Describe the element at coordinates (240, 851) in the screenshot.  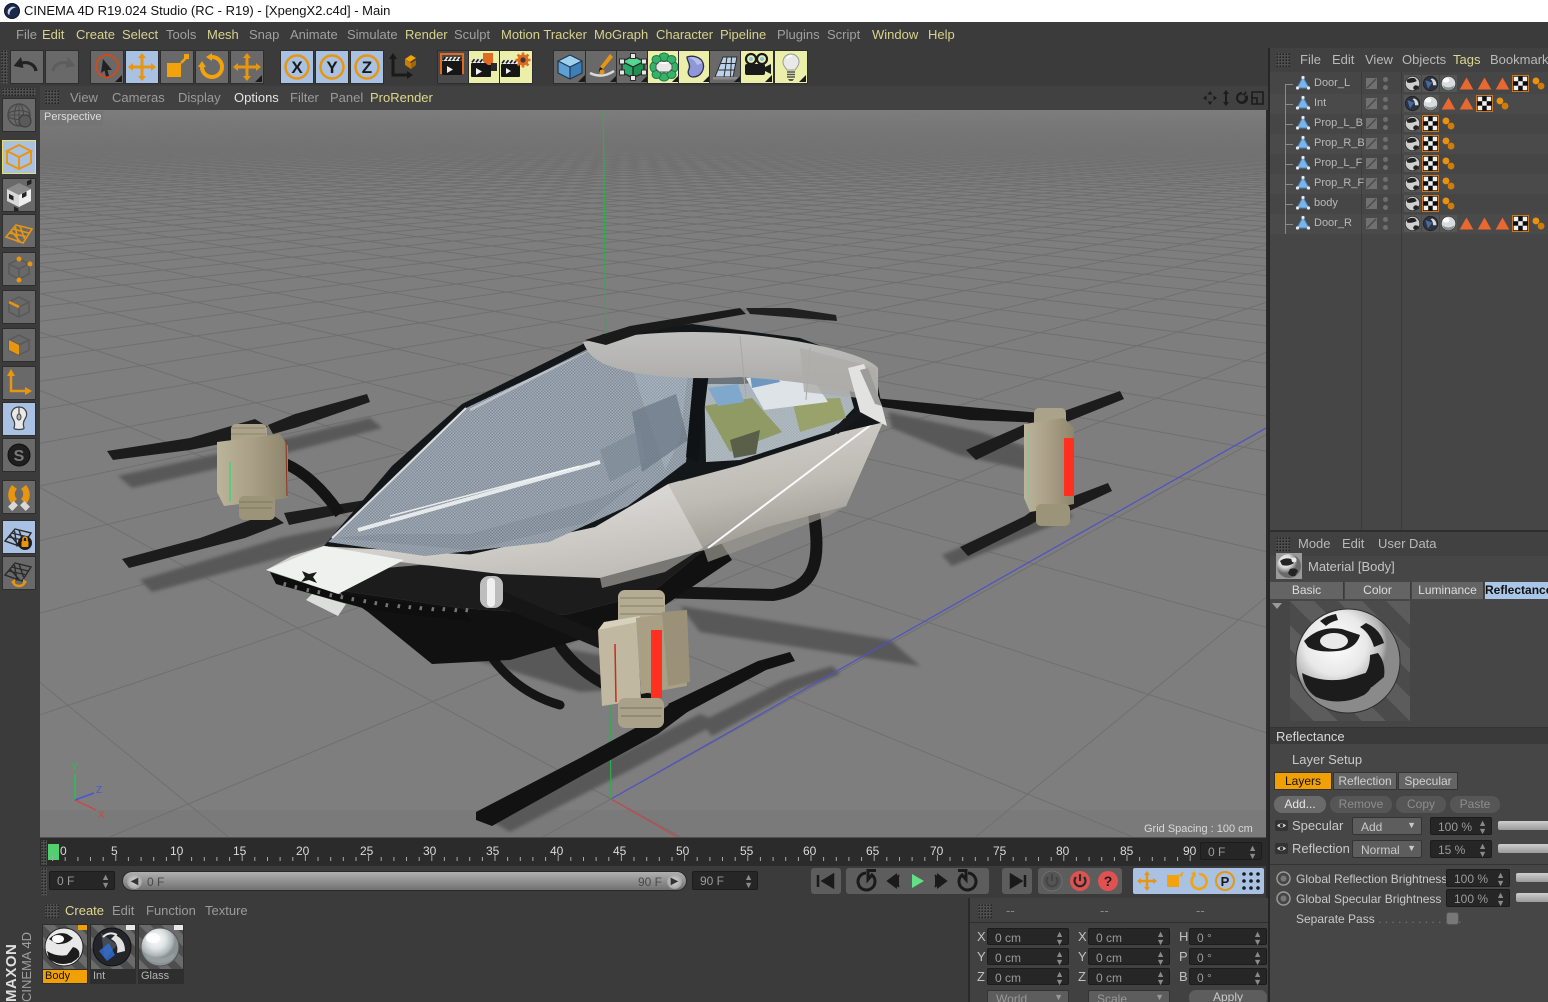
I see `svg-text: 15` at that location.